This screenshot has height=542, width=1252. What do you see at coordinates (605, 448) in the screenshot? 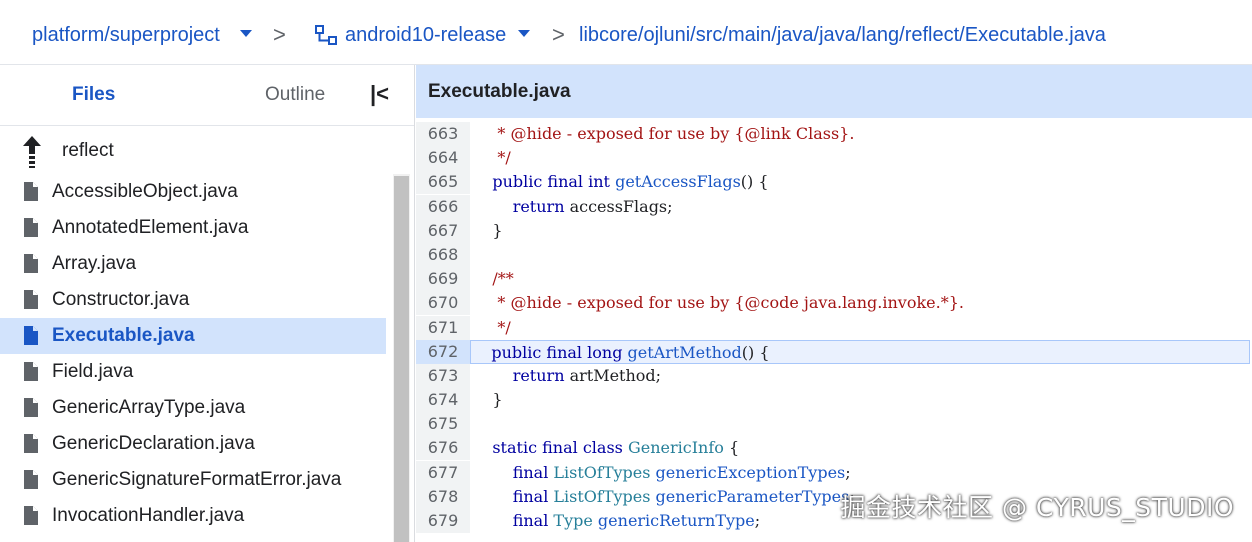
I see `code-text: static final class GenericInfo {` at bounding box center [605, 448].